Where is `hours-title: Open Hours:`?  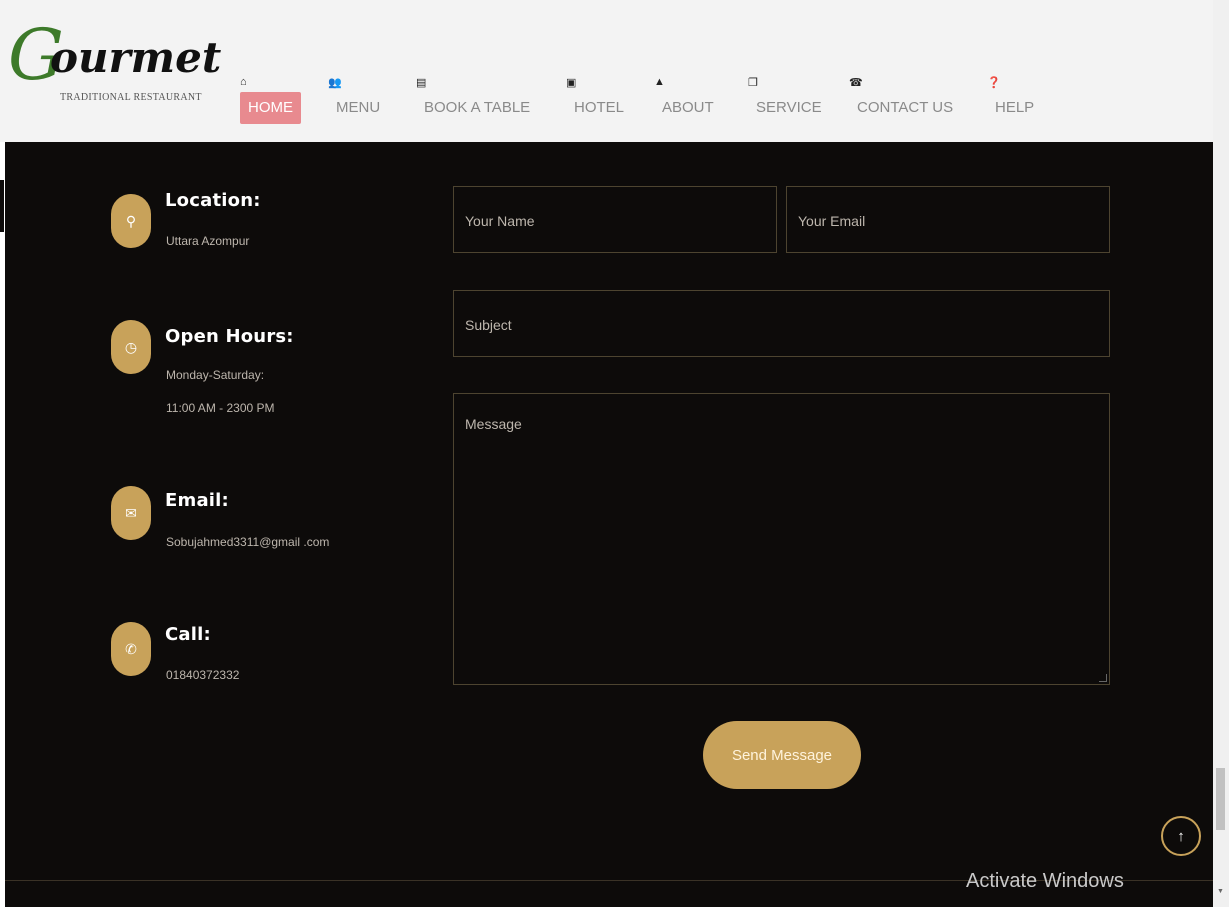 hours-title: Open Hours: is located at coordinates (229, 336).